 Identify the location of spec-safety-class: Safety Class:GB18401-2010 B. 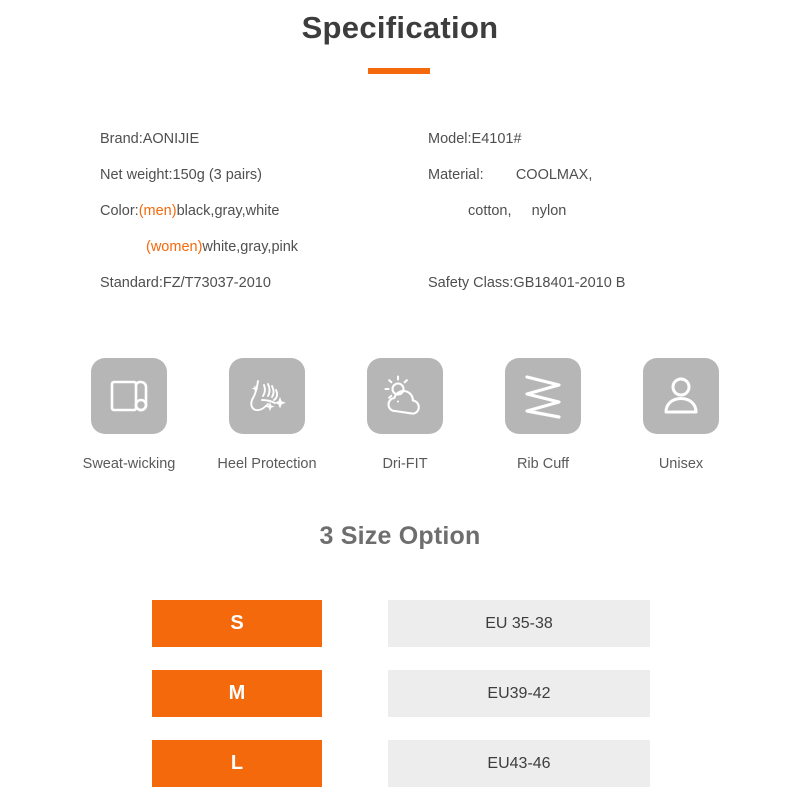
(527, 283).